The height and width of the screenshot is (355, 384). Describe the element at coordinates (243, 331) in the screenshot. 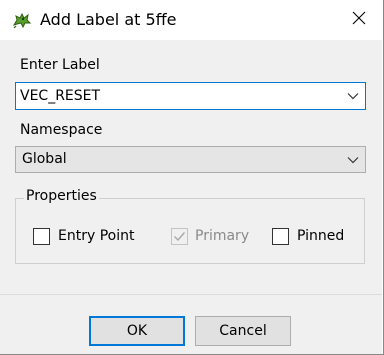

I see `cancel-button: Cancel` at that location.